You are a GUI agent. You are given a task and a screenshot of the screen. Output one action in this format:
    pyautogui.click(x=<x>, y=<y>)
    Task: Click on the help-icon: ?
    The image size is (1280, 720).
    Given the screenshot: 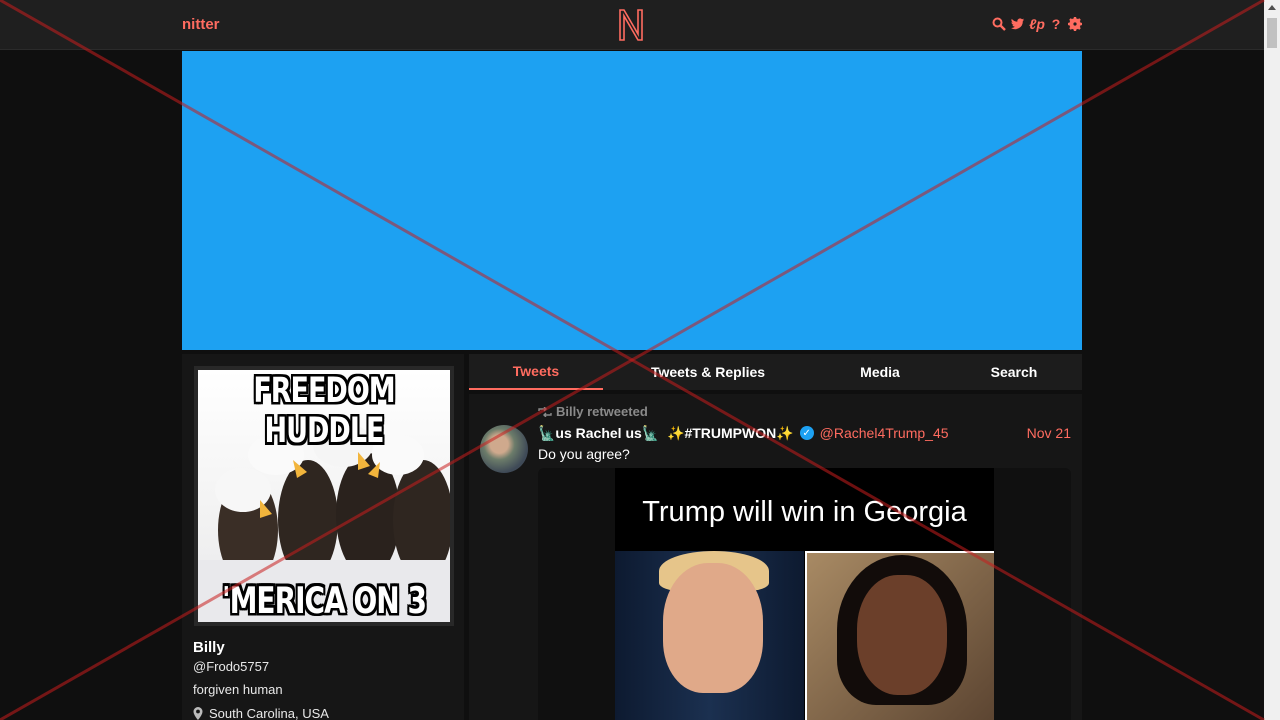 What is the action you would take?
    pyautogui.click(x=1056, y=24)
    